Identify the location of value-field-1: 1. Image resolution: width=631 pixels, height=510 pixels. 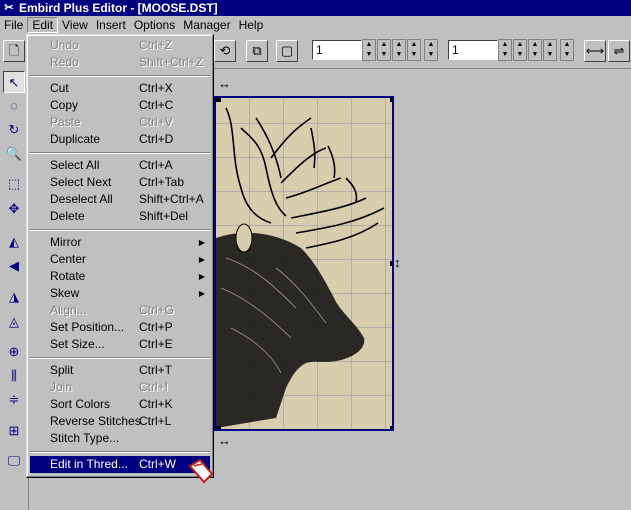
(337, 50).